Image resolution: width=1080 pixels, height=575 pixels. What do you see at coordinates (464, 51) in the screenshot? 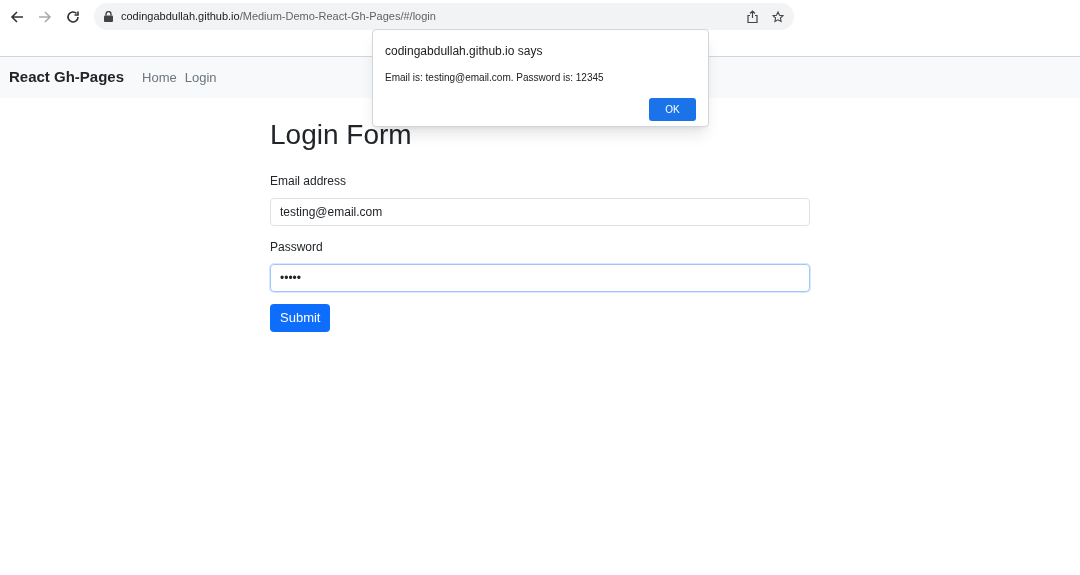
I see `dialog-title: codingabdullah.github.io says` at bounding box center [464, 51].